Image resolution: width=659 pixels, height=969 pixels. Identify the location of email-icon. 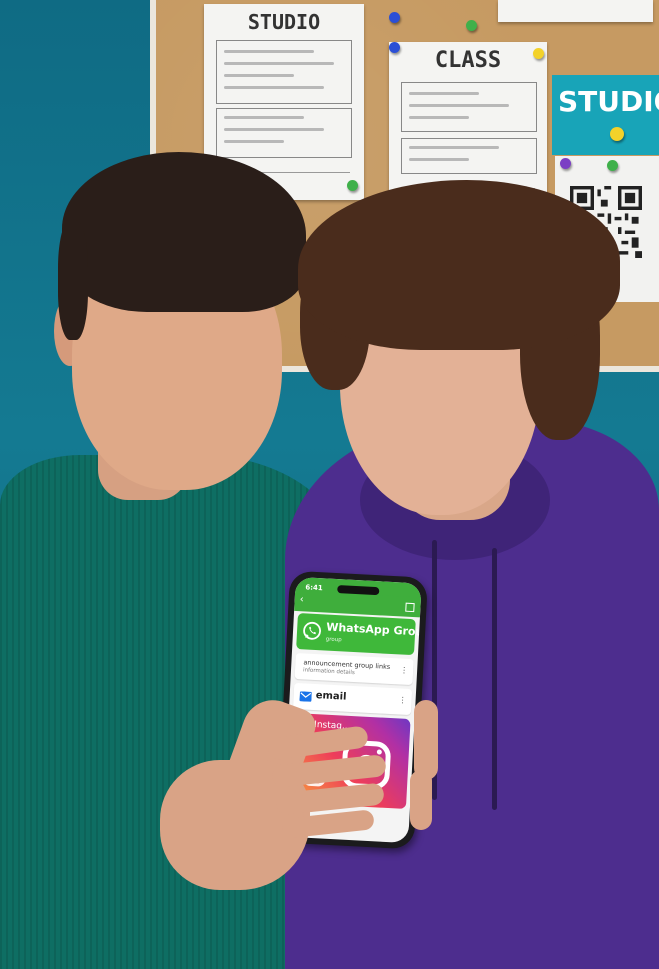
(305, 696).